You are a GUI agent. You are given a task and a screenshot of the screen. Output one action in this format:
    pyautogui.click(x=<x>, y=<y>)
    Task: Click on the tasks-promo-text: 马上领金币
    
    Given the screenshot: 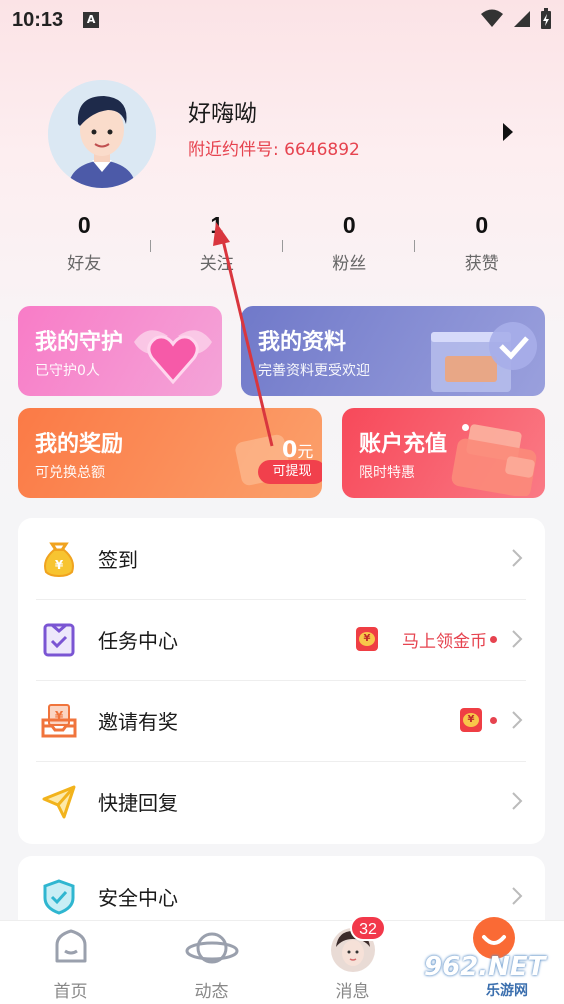 What is the action you would take?
    pyautogui.click(x=444, y=642)
    